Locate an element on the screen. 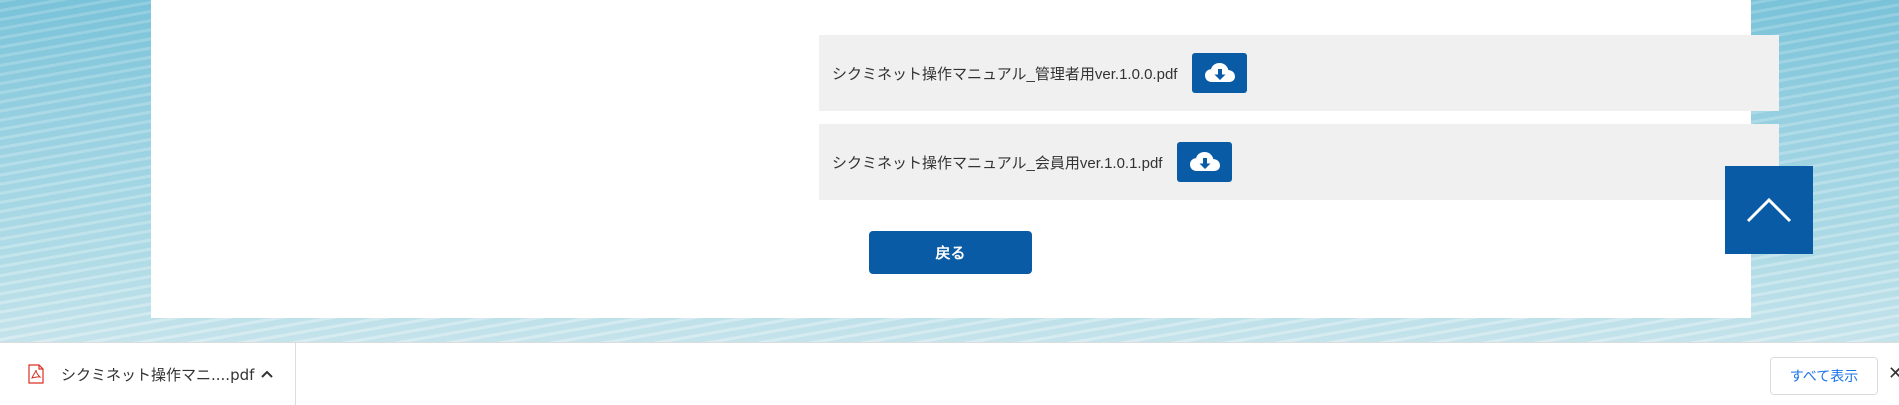  download-file-name: シクミネット操作マニ....pdf is located at coordinates (158, 374).